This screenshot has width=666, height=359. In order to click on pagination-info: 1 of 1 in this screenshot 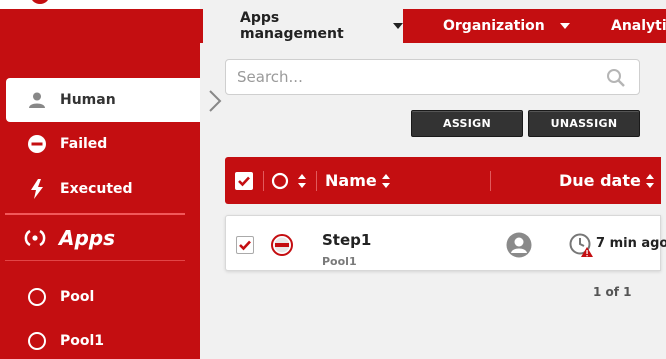, I will do `click(612, 292)`.